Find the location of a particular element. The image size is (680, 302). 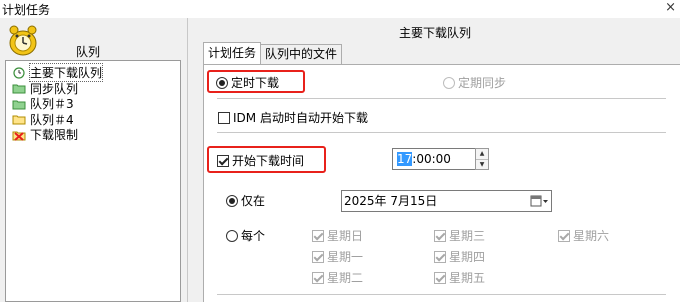

auto-start-option: IDM 启动时自动开始下载 is located at coordinates (293, 117).